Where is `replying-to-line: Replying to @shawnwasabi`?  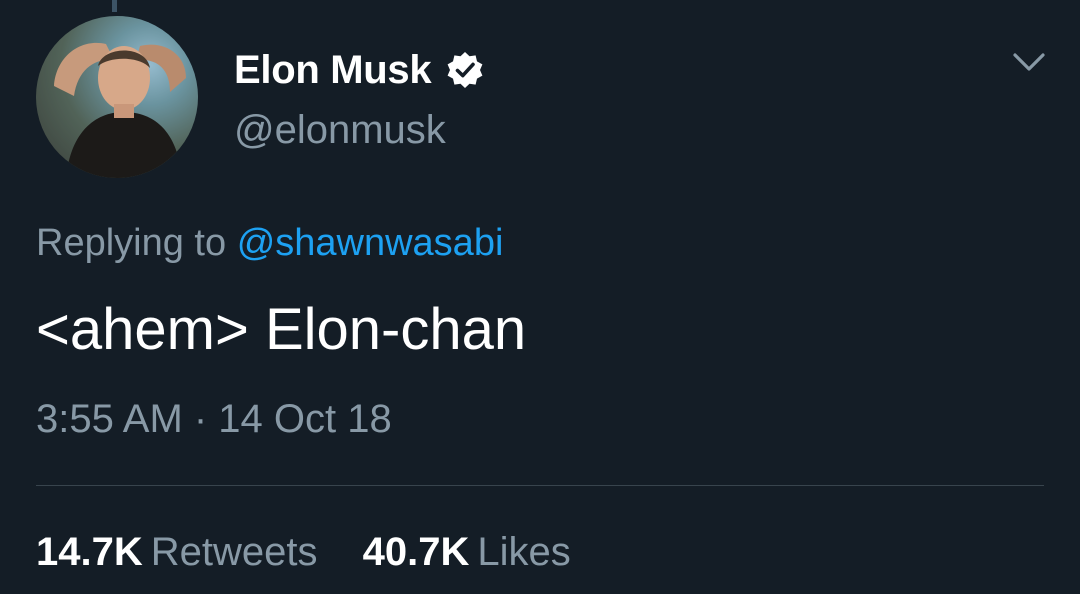
replying-to-line: Replying to @shawnwasabi is located at coordinates (269, 243).